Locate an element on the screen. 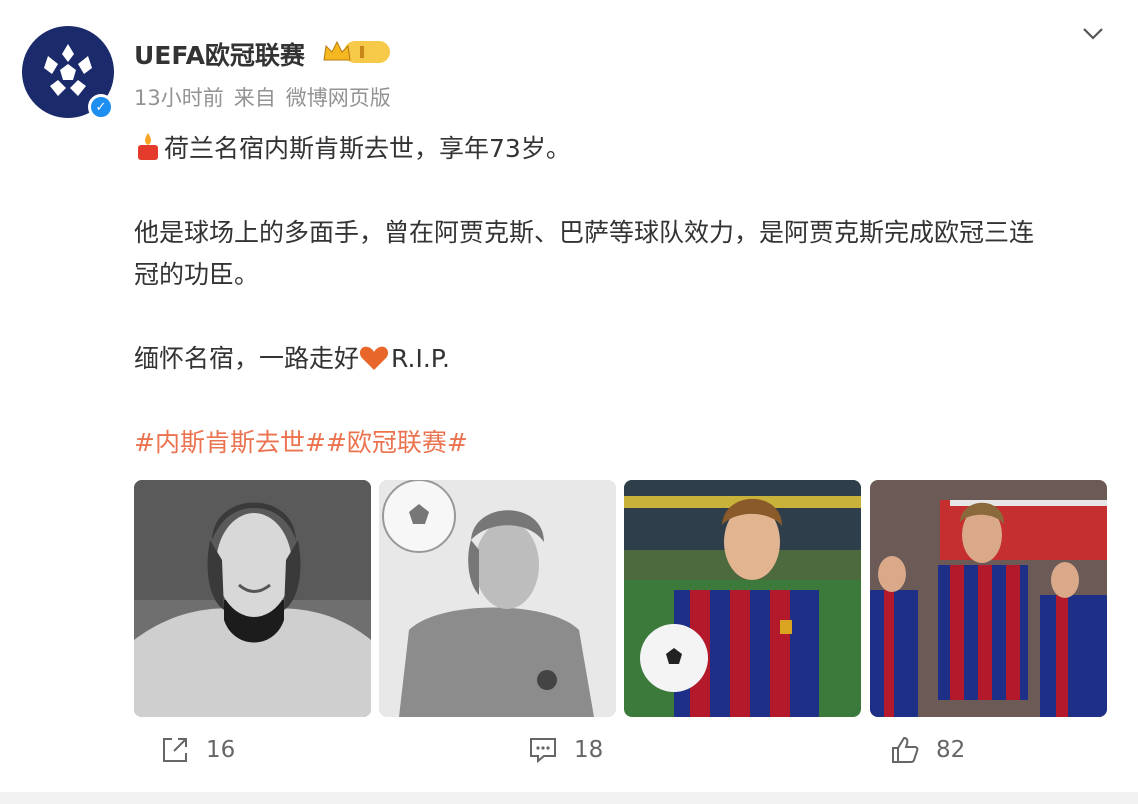 This screenshot has width=1138, height=804. photo-1-image is located at coordinates (252, 598).